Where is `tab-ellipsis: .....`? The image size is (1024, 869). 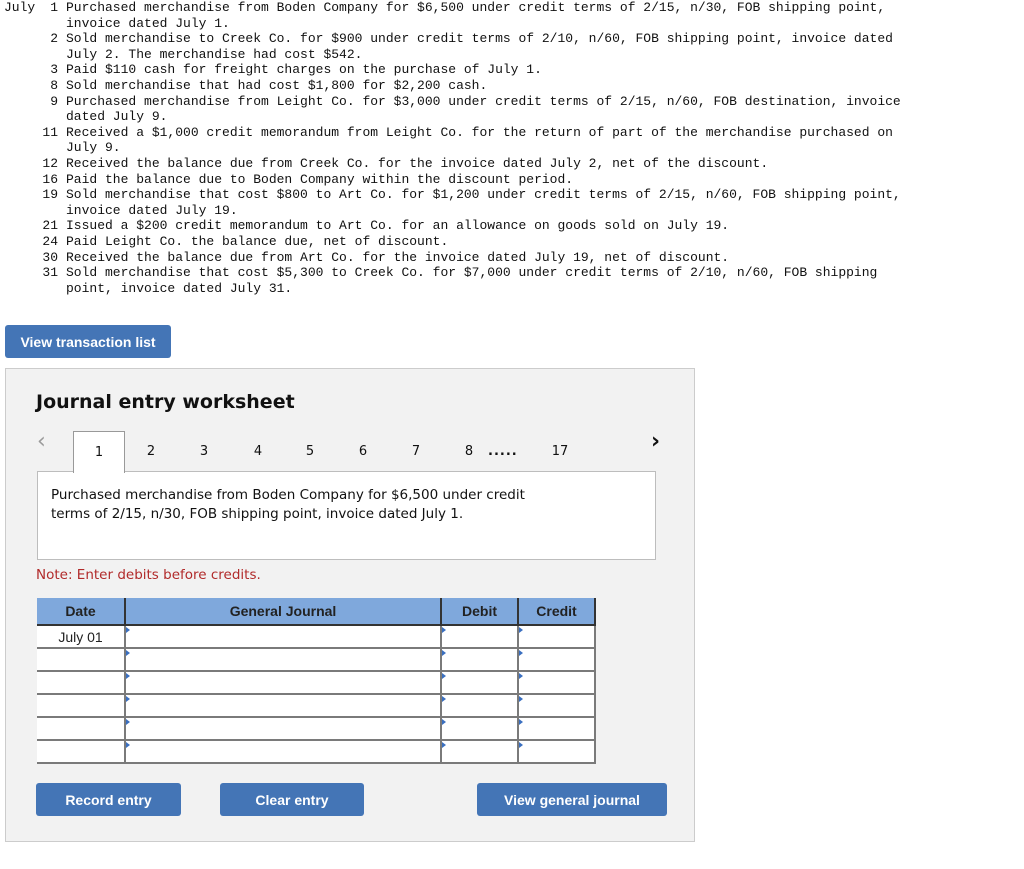 tab-ellipsis: ..... is located at coordinates (503, 451).